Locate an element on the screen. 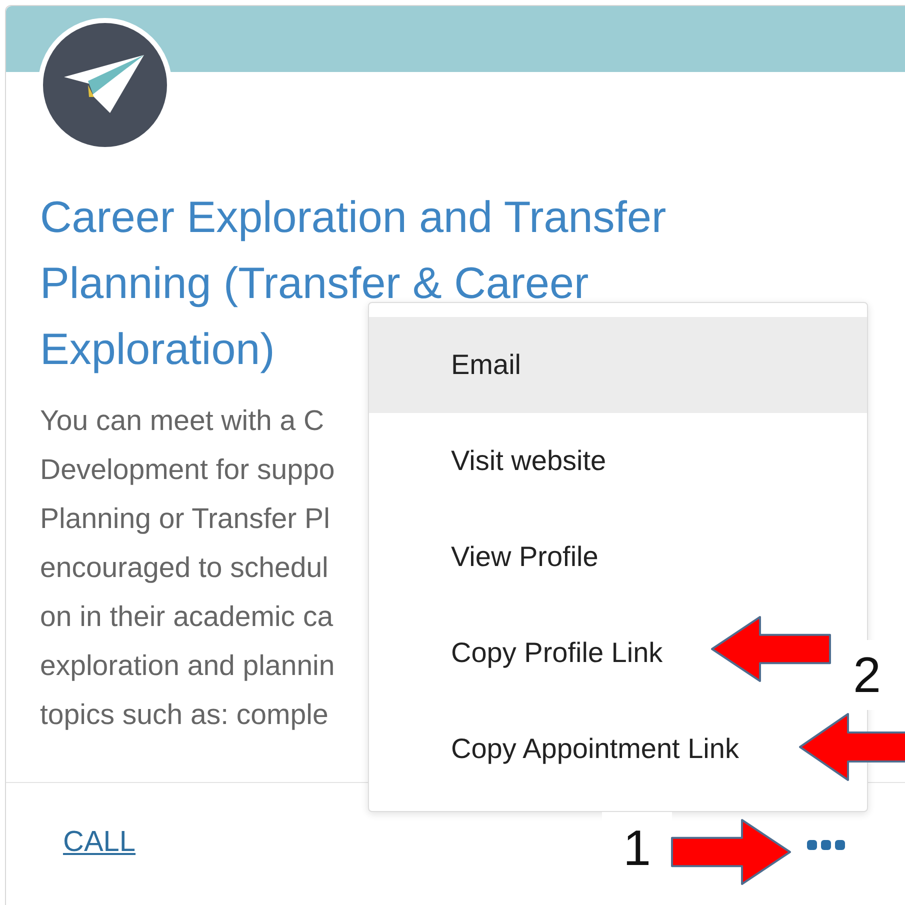  card-title: Exploration) is located at coordinates (157, 350).